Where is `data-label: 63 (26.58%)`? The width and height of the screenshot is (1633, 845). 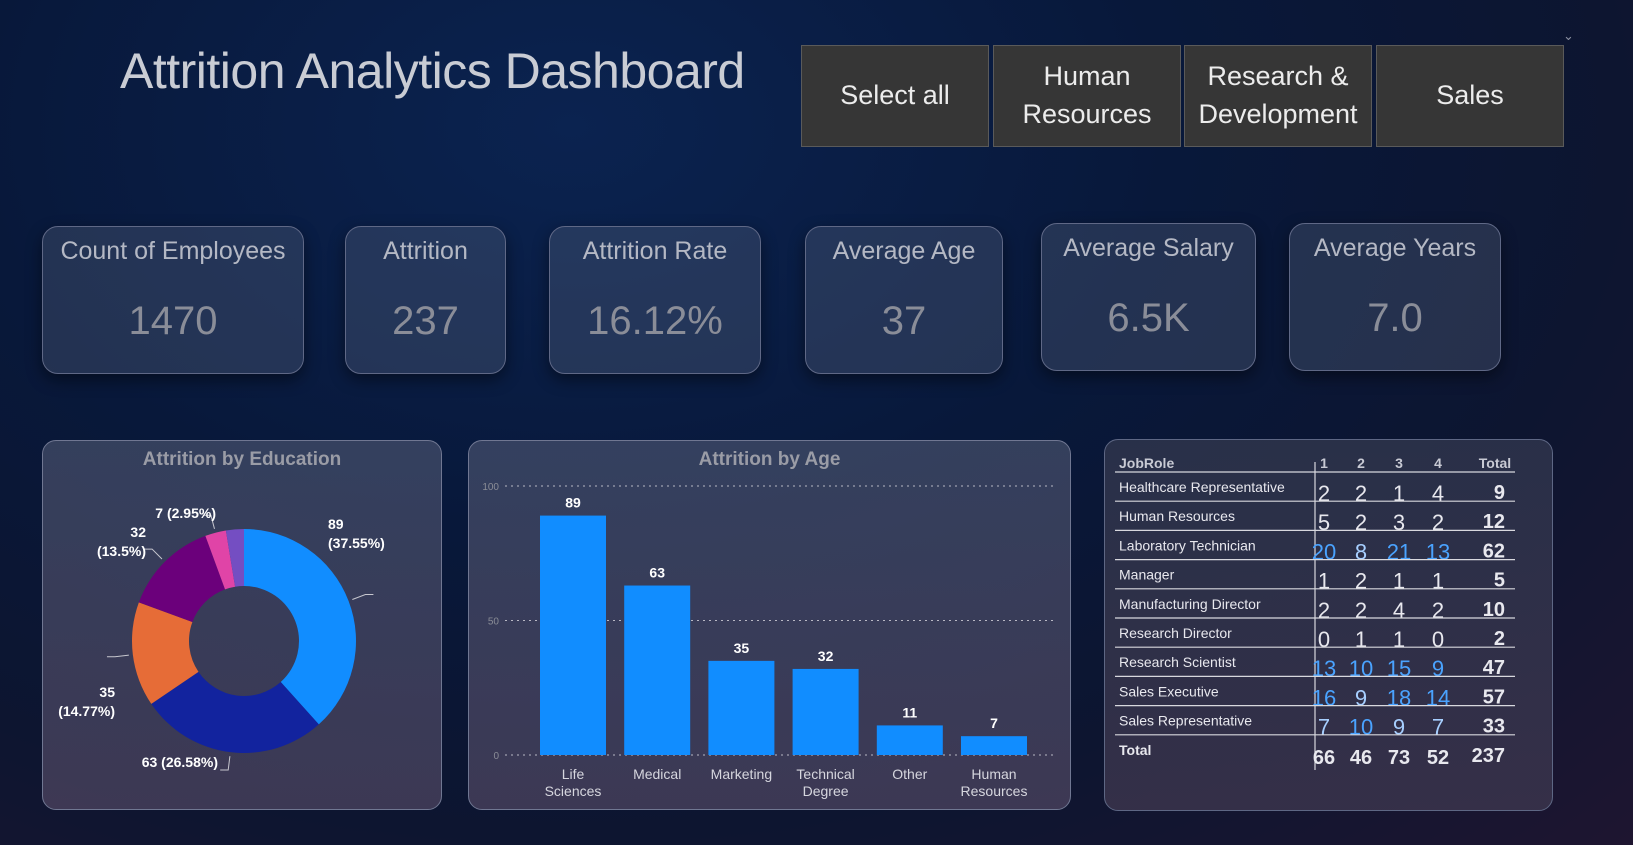 data-label: 63 (26.58%) is located at coordinates (180, 762).